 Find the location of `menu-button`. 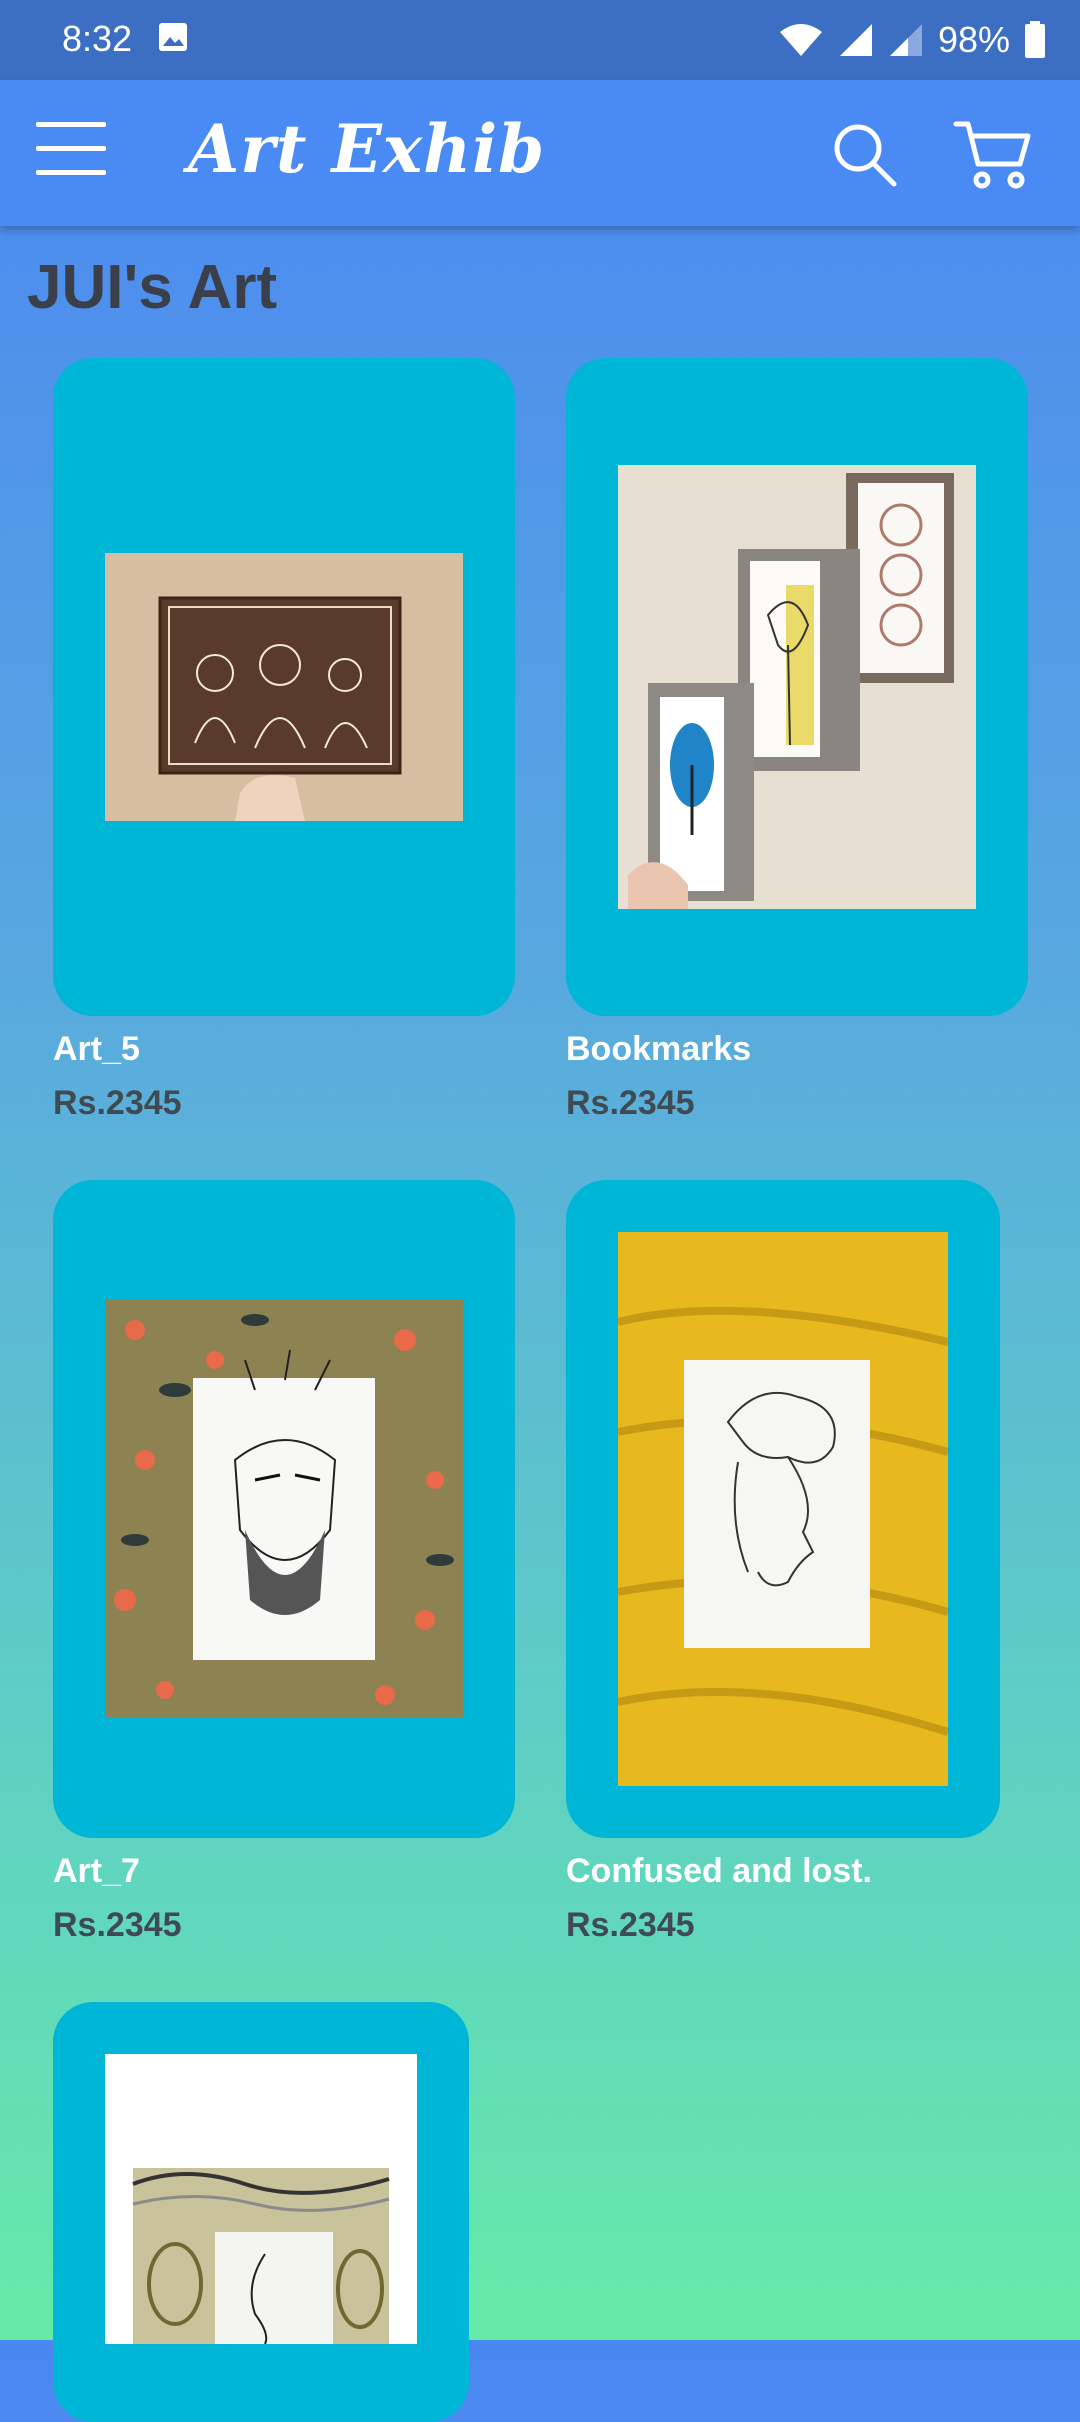

menu-button is located at coordinates (71, 152).